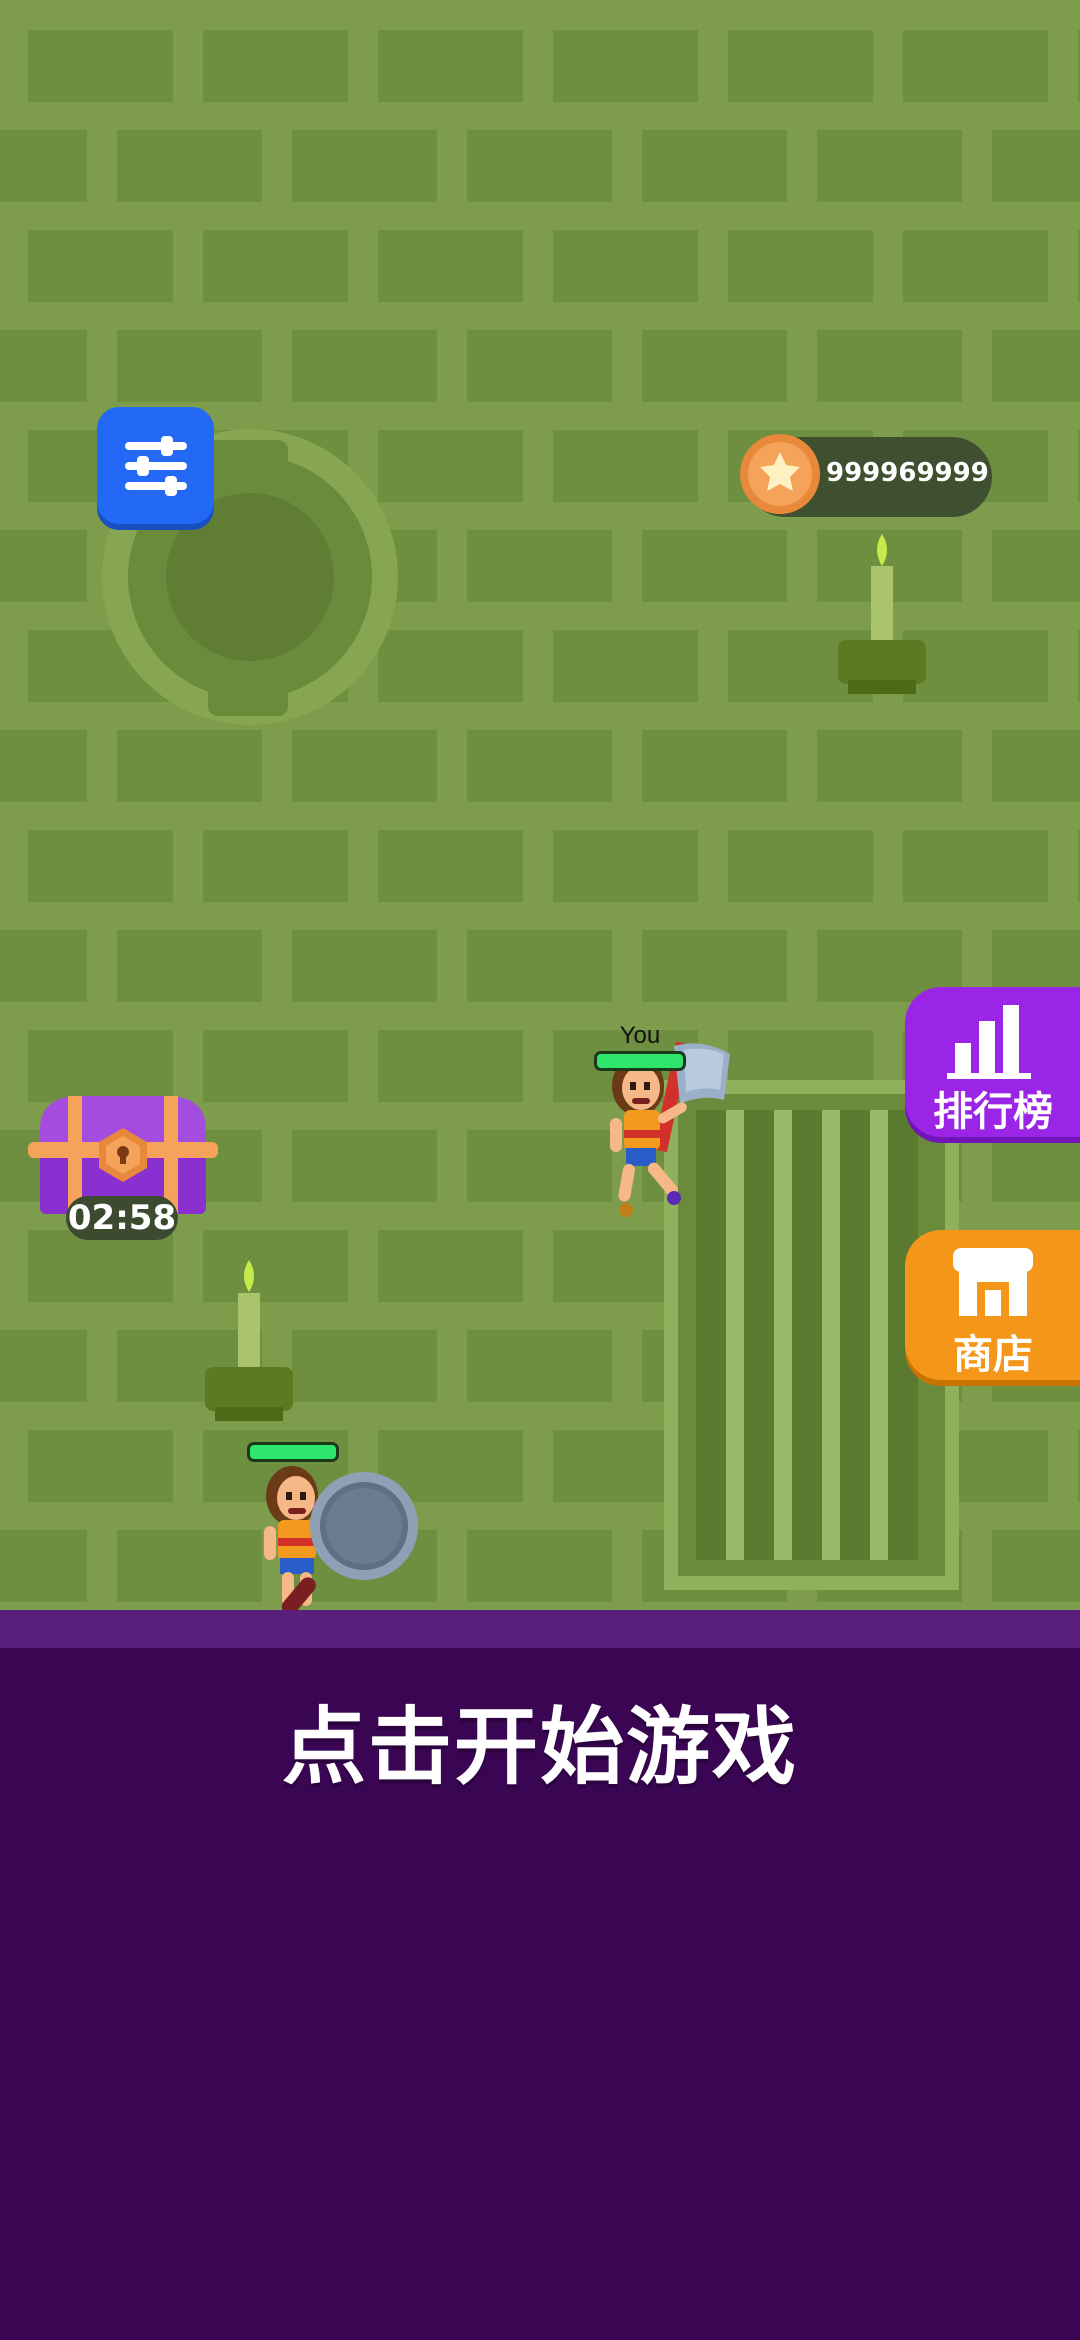 This screenshot has height=2340, width=1080. Describe the element at coordinates (989, 1042) in the screenshot. I see `bar-chart-icon` at that location.